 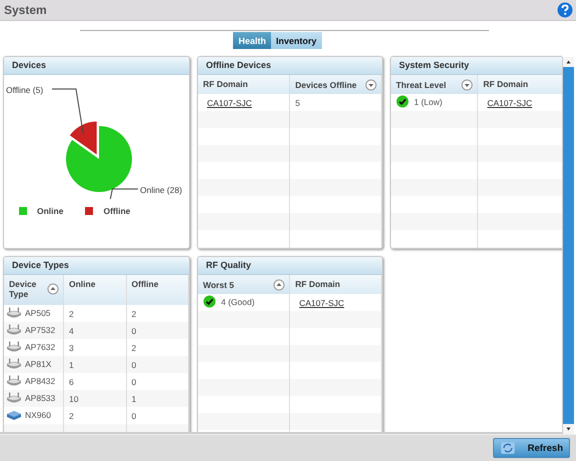 I want to click on refresh-button: Refresh, so click(x=531, y=448).